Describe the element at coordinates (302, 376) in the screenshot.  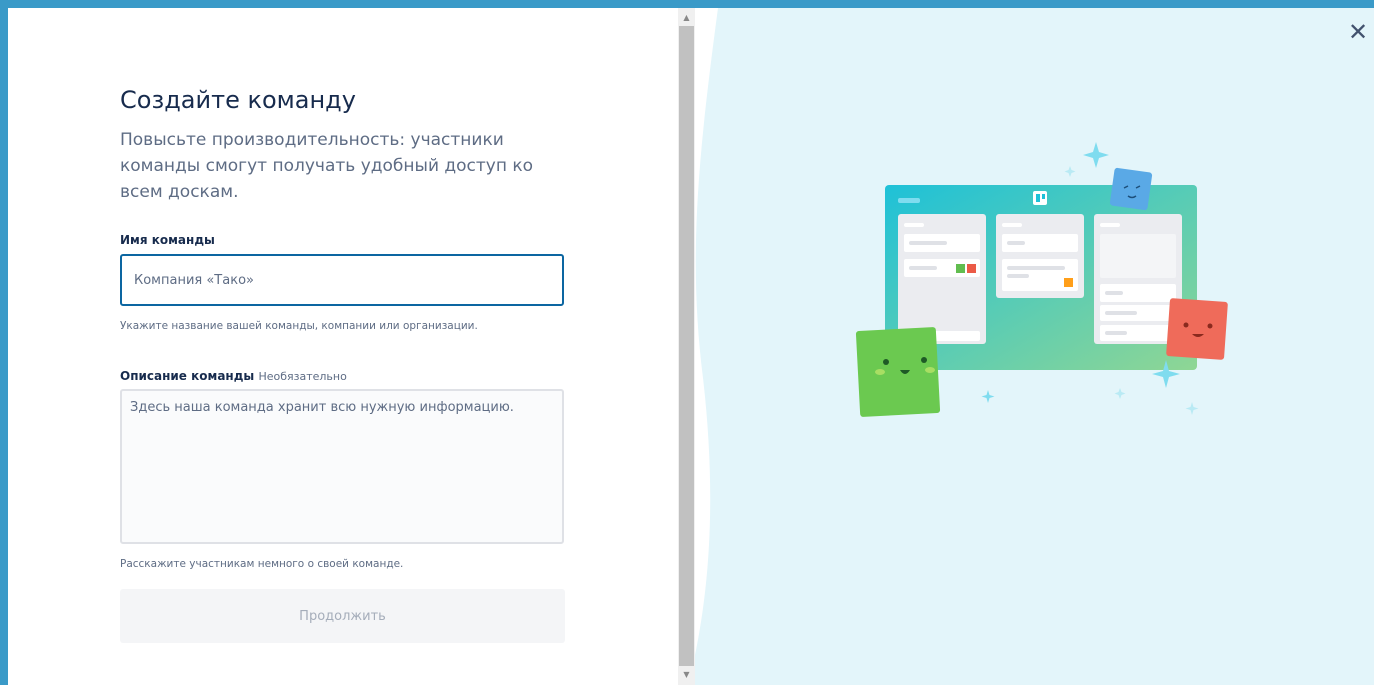
I see `optional-label: Необязательно` at that location.